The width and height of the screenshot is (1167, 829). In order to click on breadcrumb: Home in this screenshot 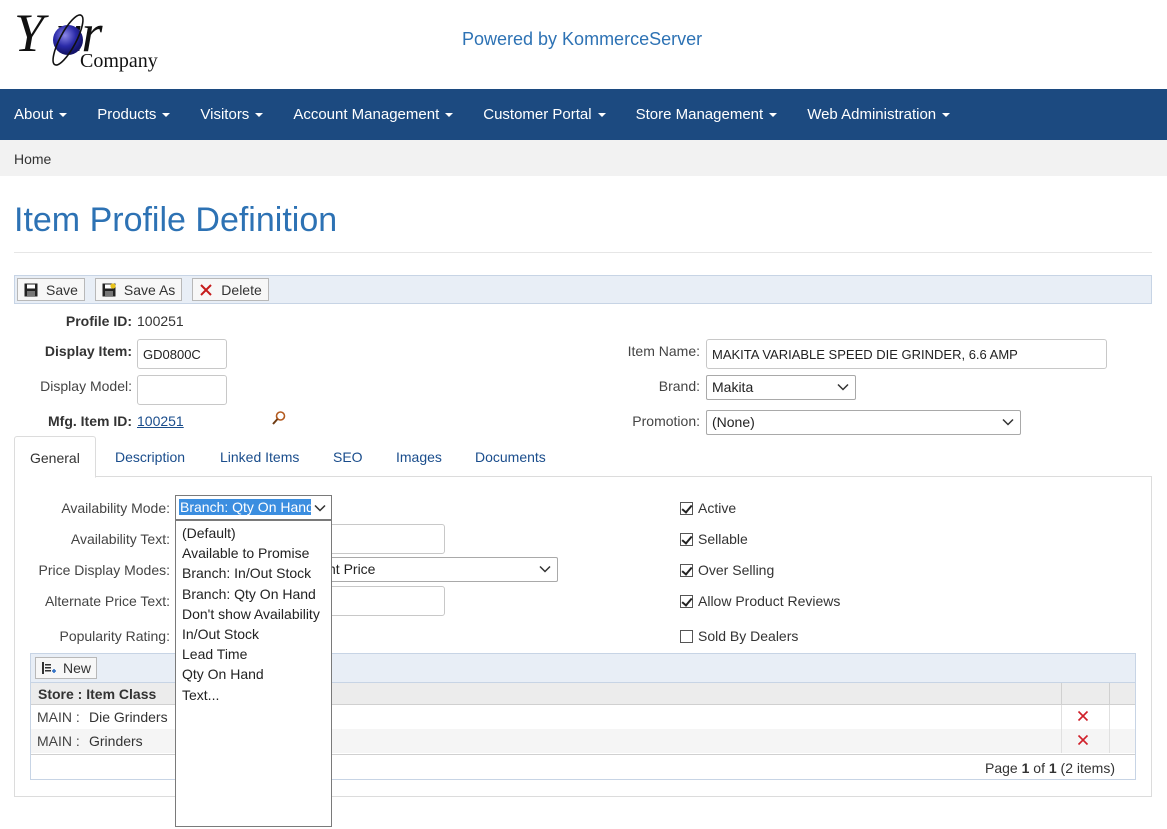, I will do `click(583, 158)`.